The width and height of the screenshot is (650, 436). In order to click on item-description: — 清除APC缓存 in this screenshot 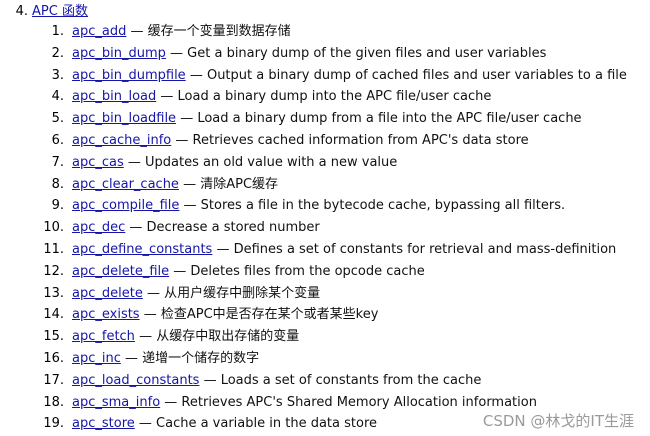, I will do `click(231, 184)`.